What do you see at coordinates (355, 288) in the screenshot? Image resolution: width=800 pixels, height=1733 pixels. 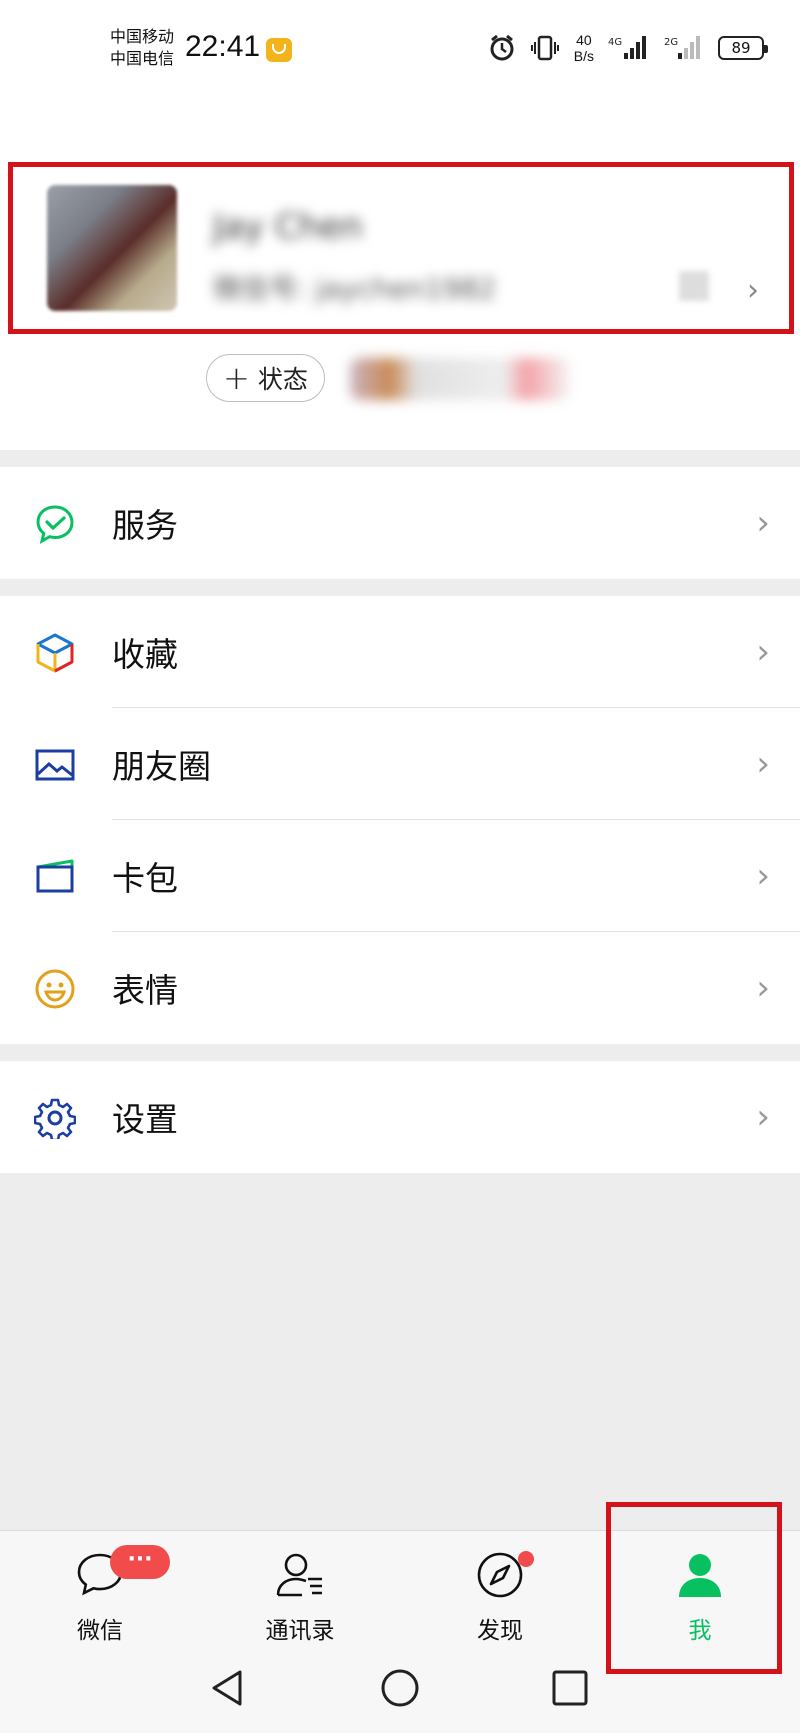 I see `wechat-id: 微信号: jaychen1982` at bounding box center [355, 288].